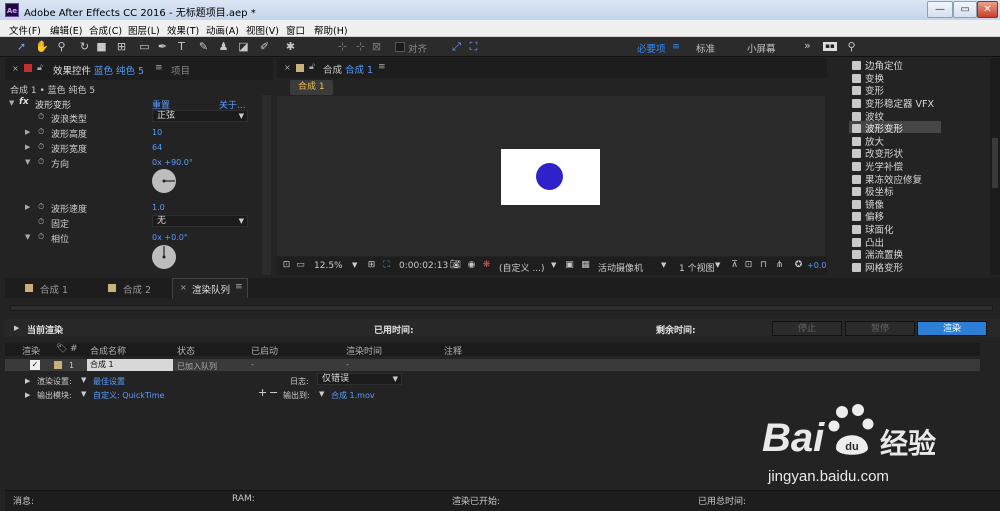  Describe the element at coordinates (24, 102) in the screenshot. I see `fx-icon: fx` at that location.